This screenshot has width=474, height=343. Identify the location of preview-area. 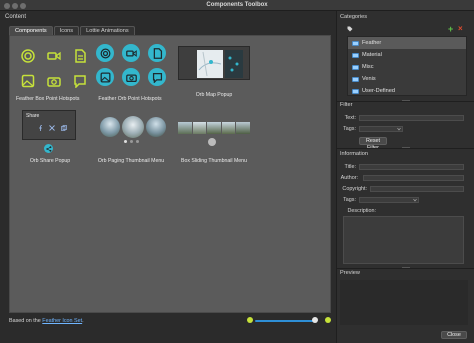
(404, 302).